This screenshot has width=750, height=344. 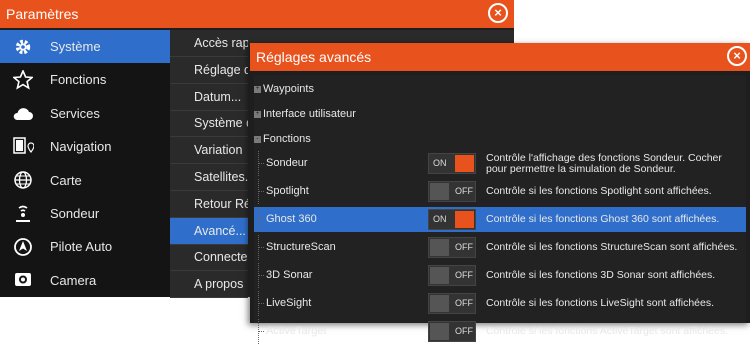 I want to click on submenu-item: Retour Ré, so click(x=209, y=204).